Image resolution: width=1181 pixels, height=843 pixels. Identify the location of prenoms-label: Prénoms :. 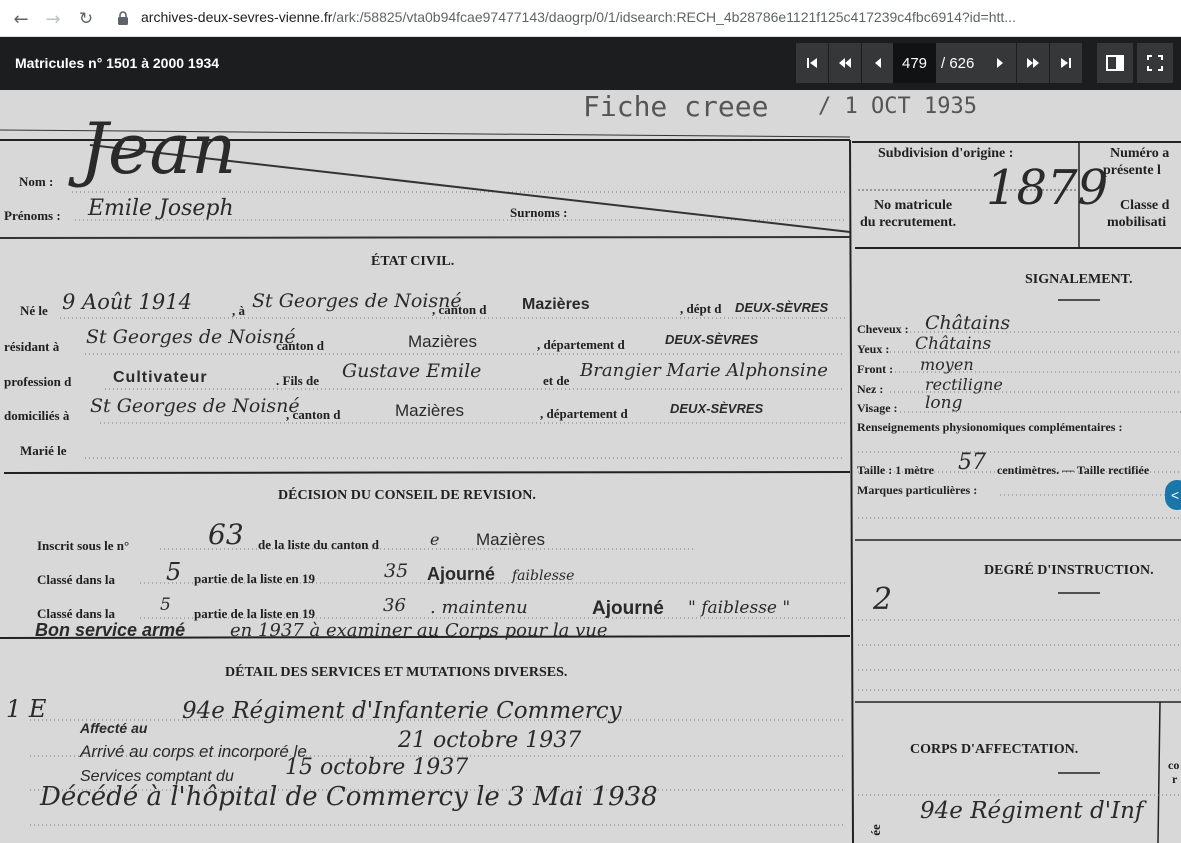
(32, 215).